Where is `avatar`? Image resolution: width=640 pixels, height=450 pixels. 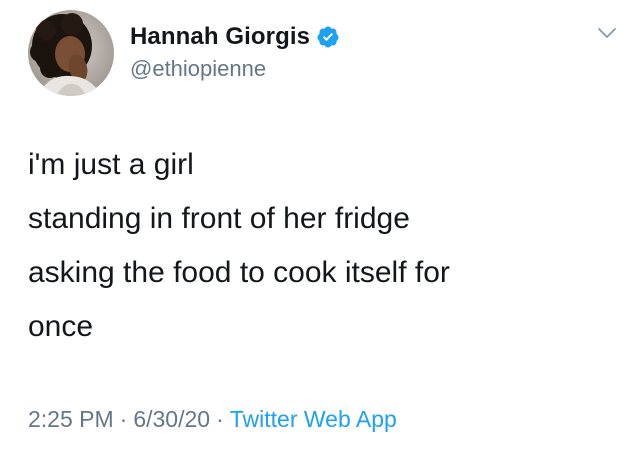 avatar is located at coordinates (71, 53).